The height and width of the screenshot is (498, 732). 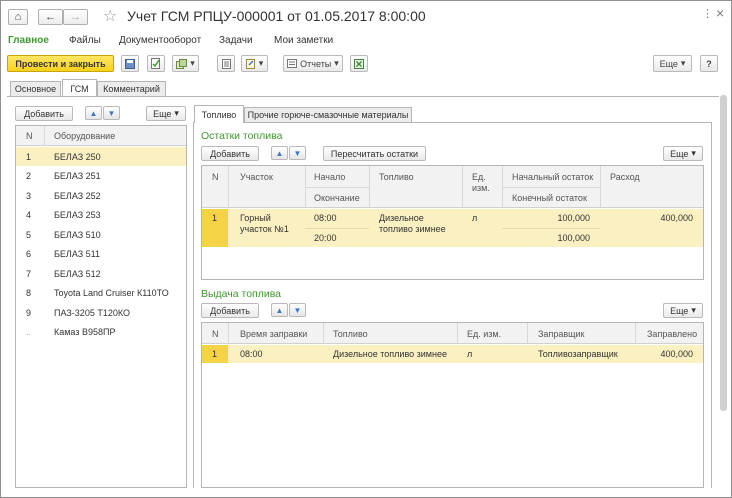 What do you see at coordinates (29, 157) in the screenshot?
I see `table-row-n: 1` at bounding box center [29, 157].